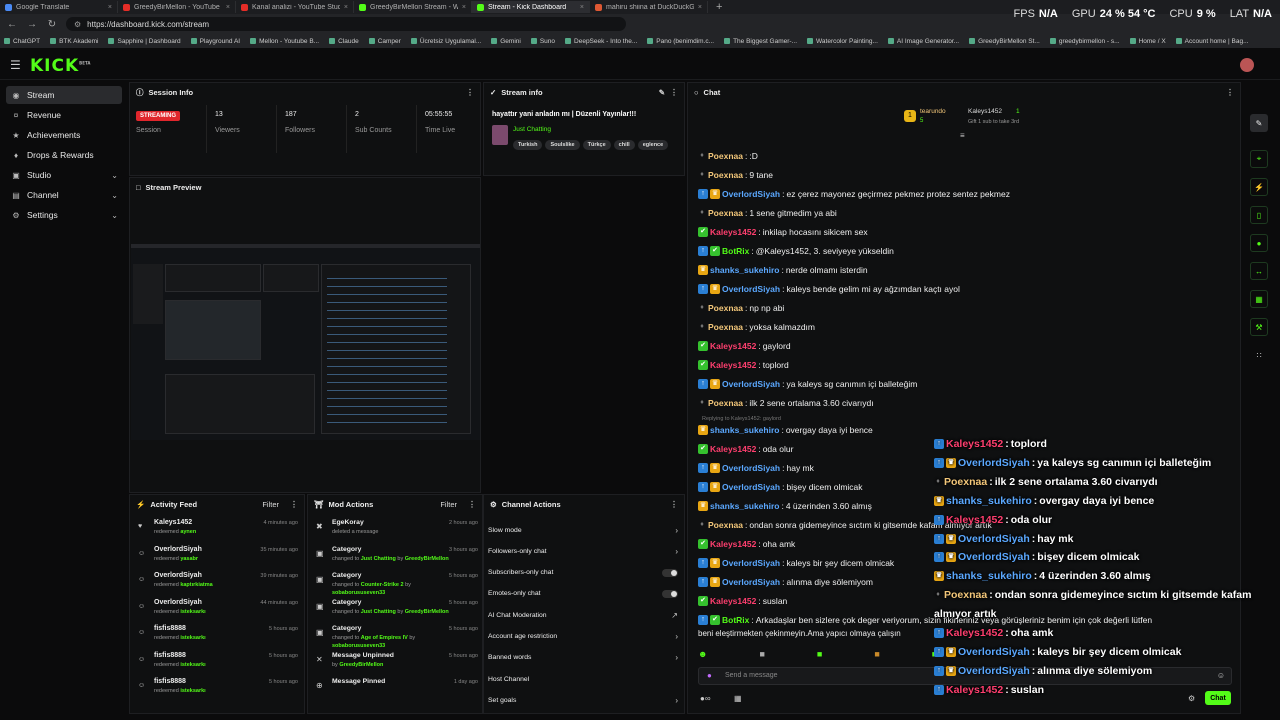 The height and width of the screenshot is (720, 1280). What do you see at coordinates (32, 24) in the screenshot?
I see `forward-icon: →` at bounding box center [32, 24].